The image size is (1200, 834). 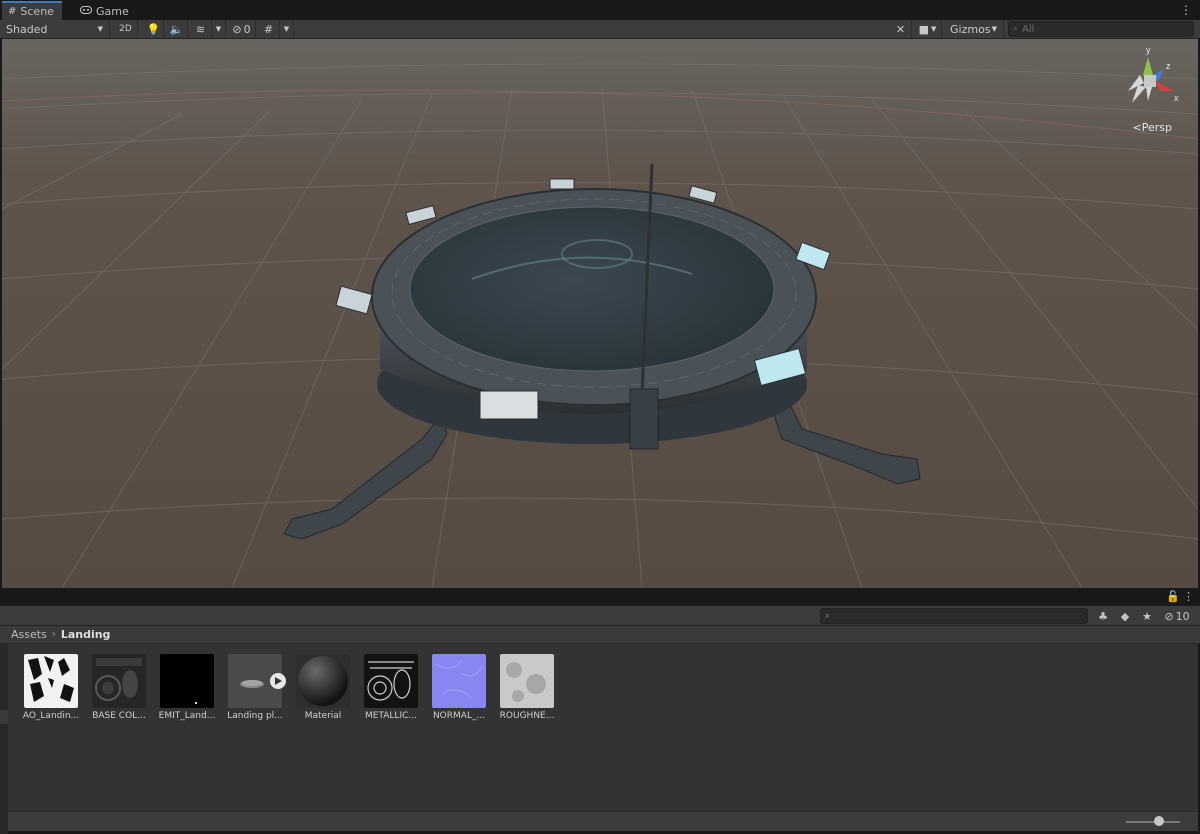 I want to click on asset-label: Material, so click(x=323, y=716).